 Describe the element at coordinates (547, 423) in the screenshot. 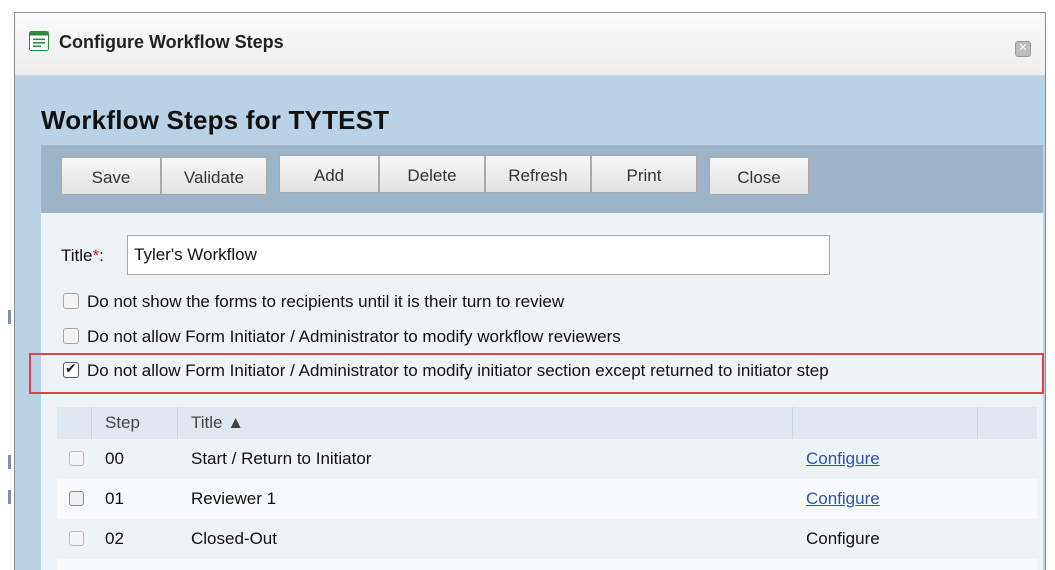

I see `table-header: Step Title ▲` at that location.